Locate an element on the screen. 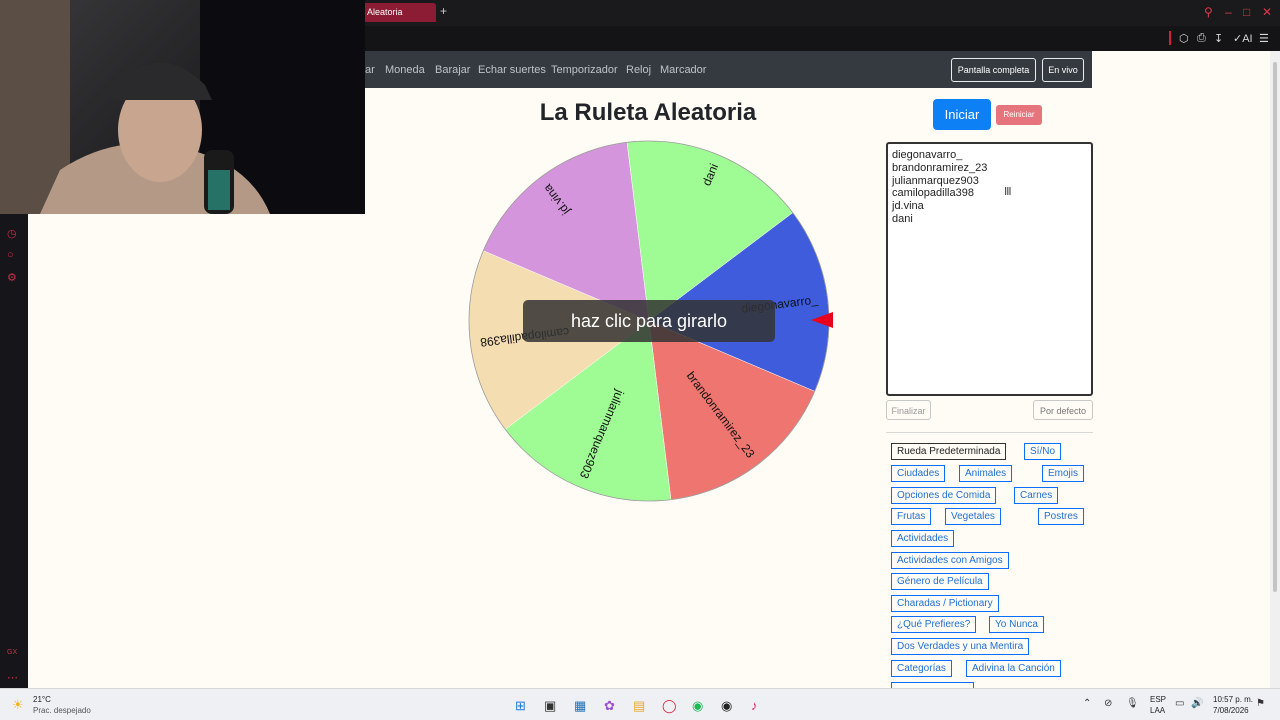  file-explorer-icon: ▤ is located at coordinates (639, 706).